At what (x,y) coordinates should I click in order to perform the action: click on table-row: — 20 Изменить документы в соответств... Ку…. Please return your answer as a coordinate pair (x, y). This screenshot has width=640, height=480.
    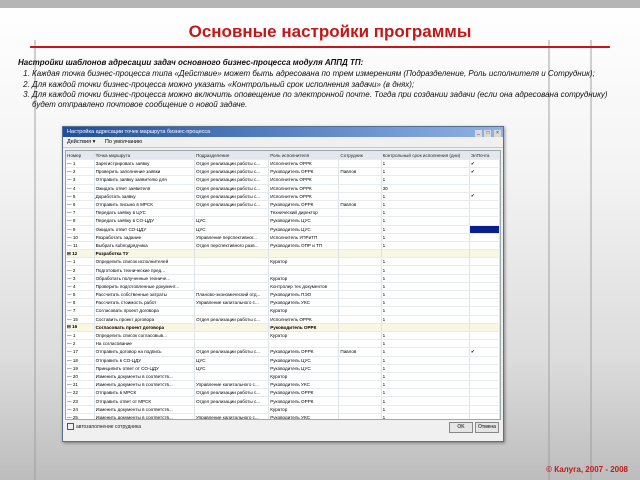
    Looking at the image, I should click on (283, 377).